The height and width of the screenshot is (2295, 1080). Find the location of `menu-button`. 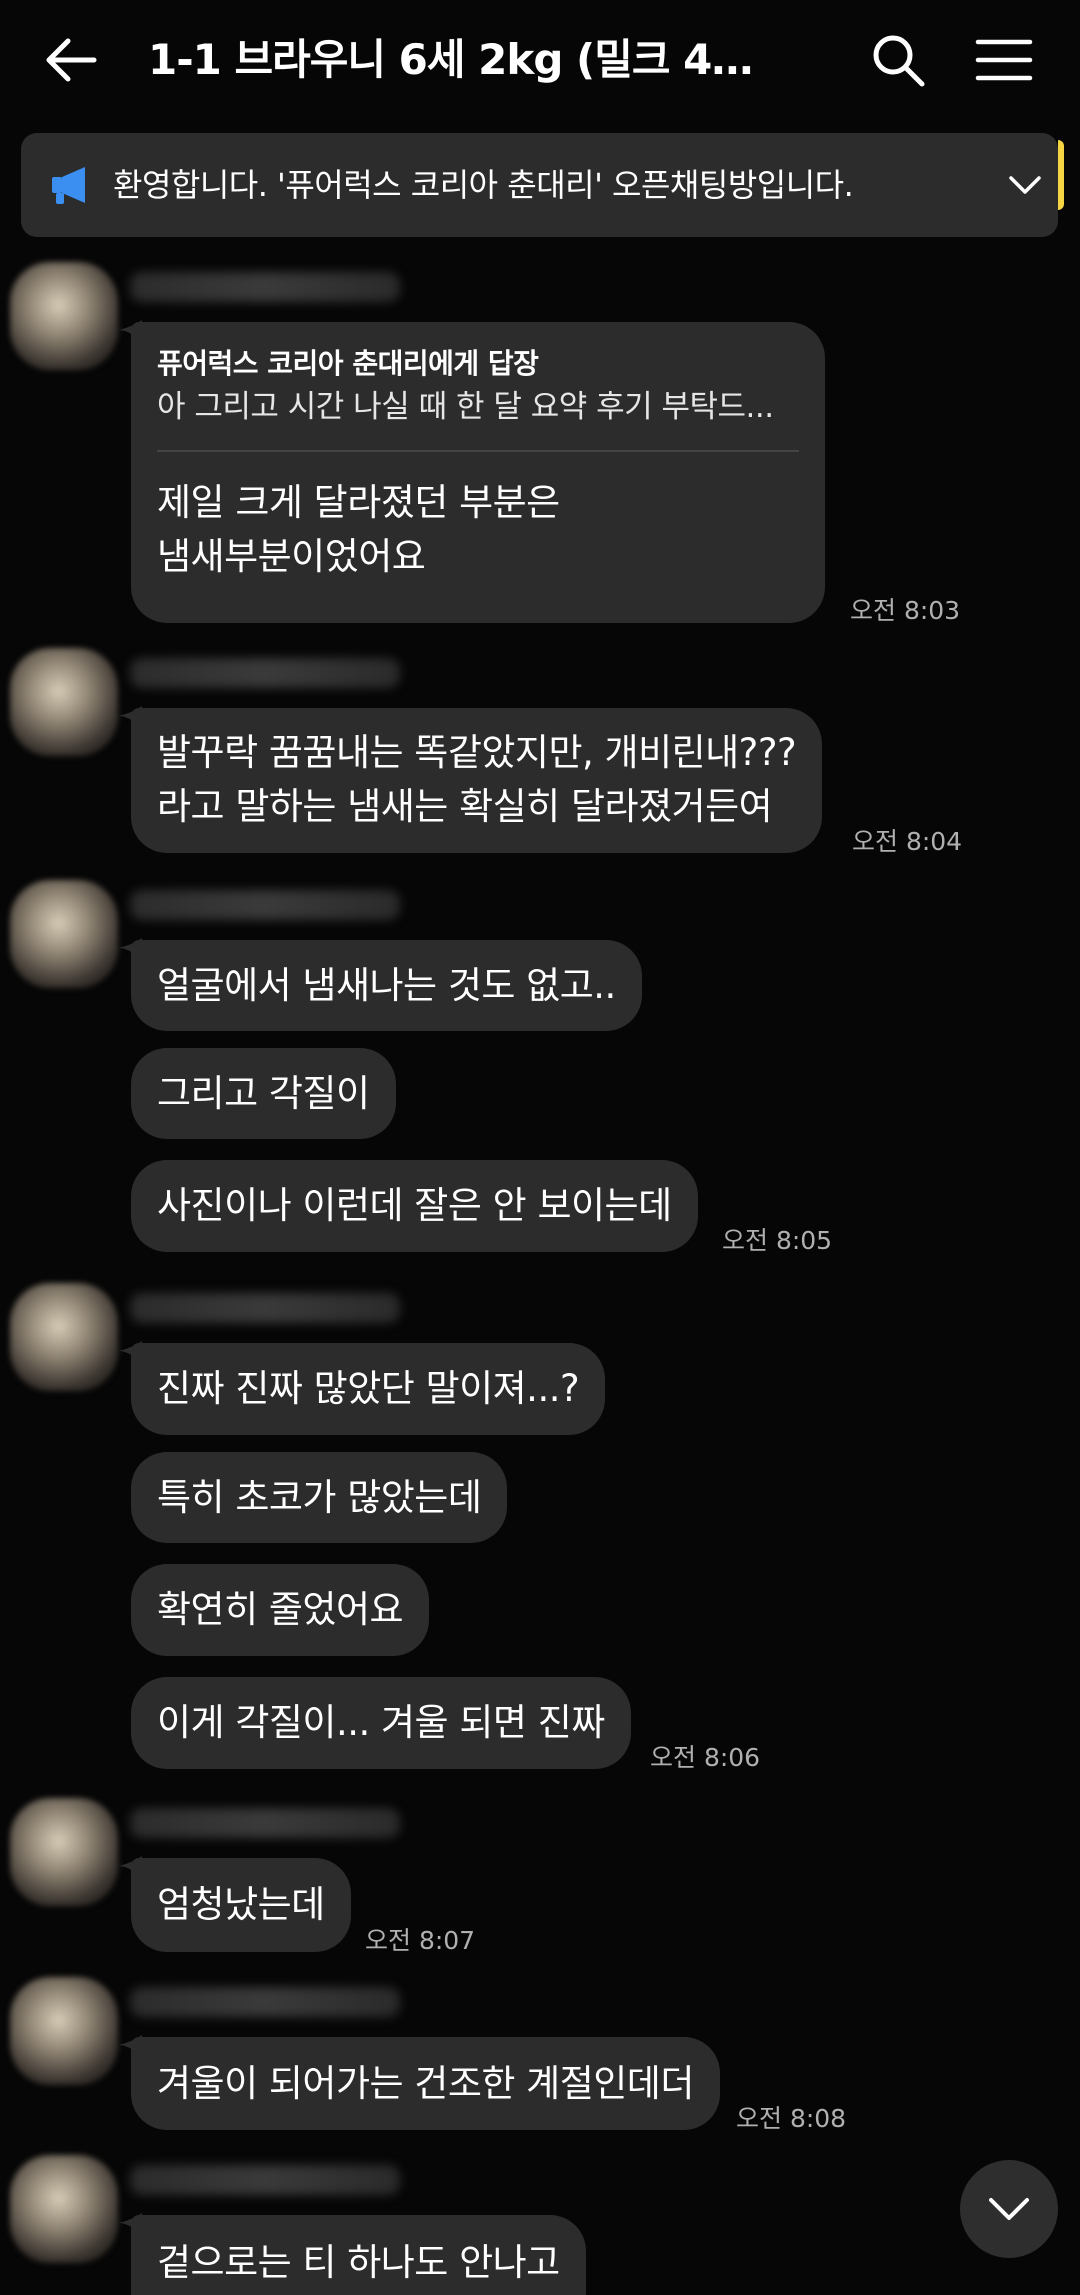

menu-button is located at coordinates (1004, 60).